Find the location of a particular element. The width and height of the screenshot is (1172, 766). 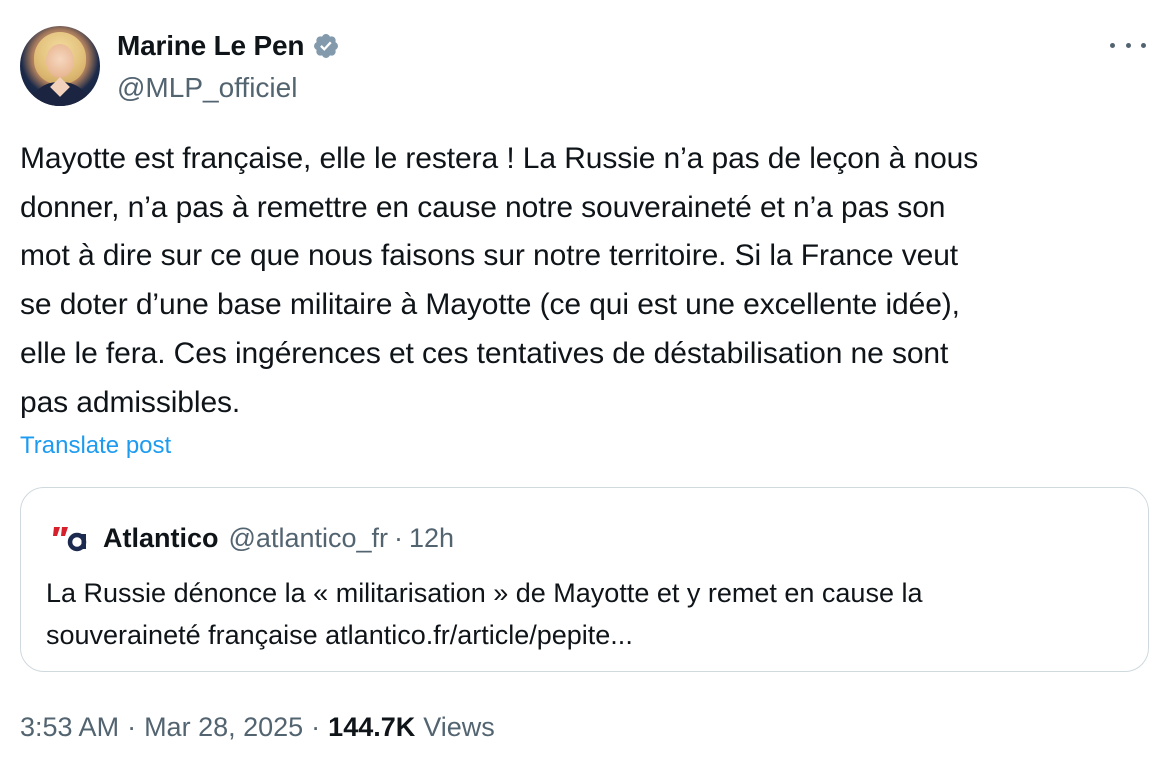

name-row: Marine Le Pen is located at coordinates (228, 46).